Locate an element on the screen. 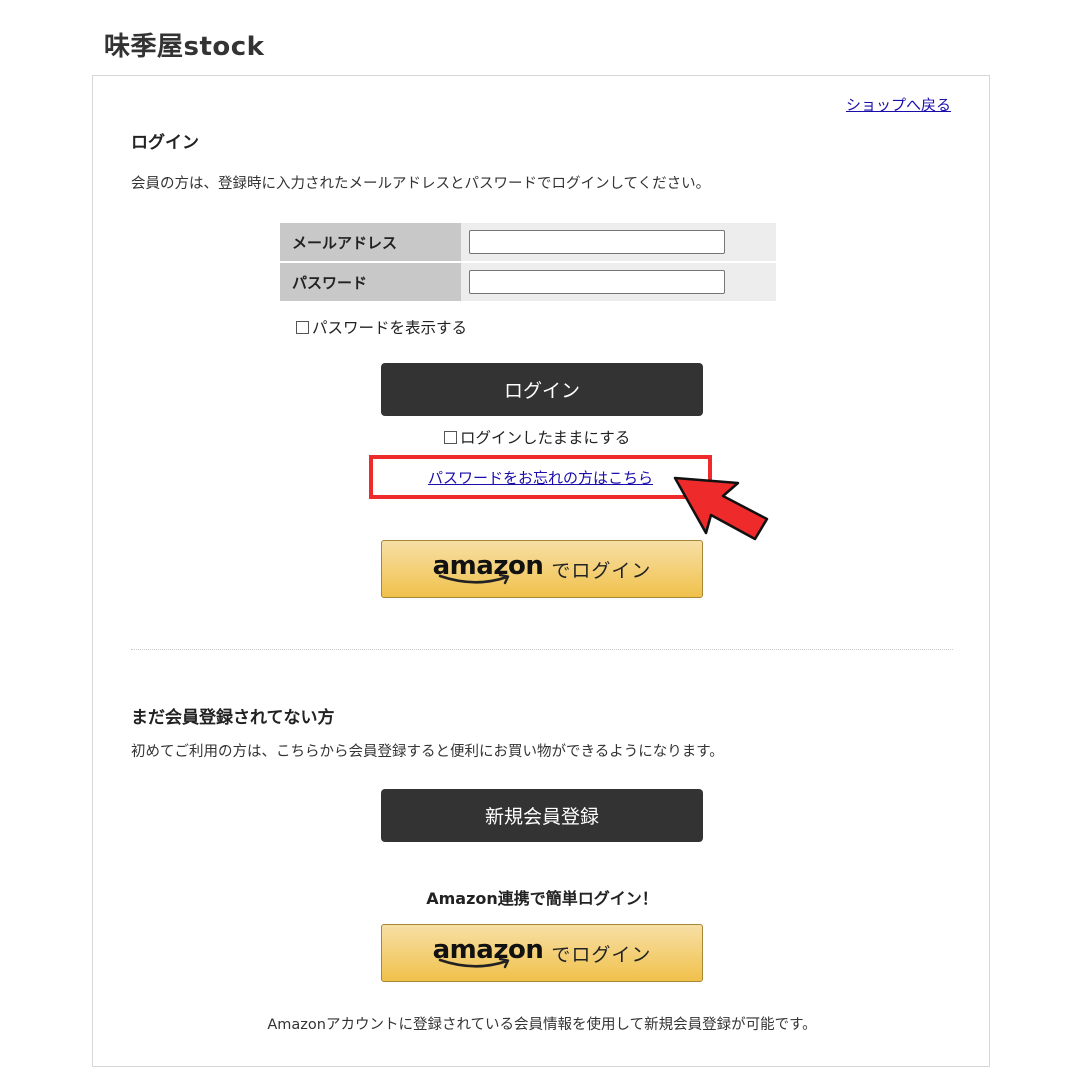 The height and width of the screenshot is (1080, 1080). amazon-login-button: amazon でログイン is located at coordinates (542, 569).